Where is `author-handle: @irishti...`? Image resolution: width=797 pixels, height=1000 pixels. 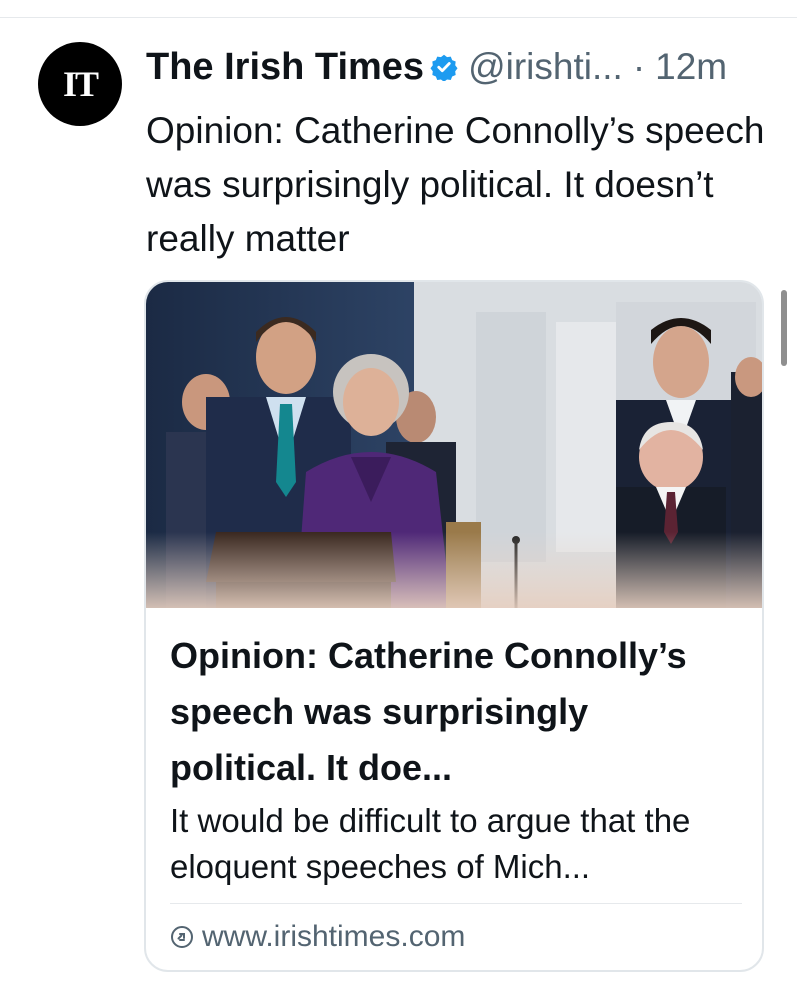
author-handle: @irishti... is located at coordinates (545, 67).